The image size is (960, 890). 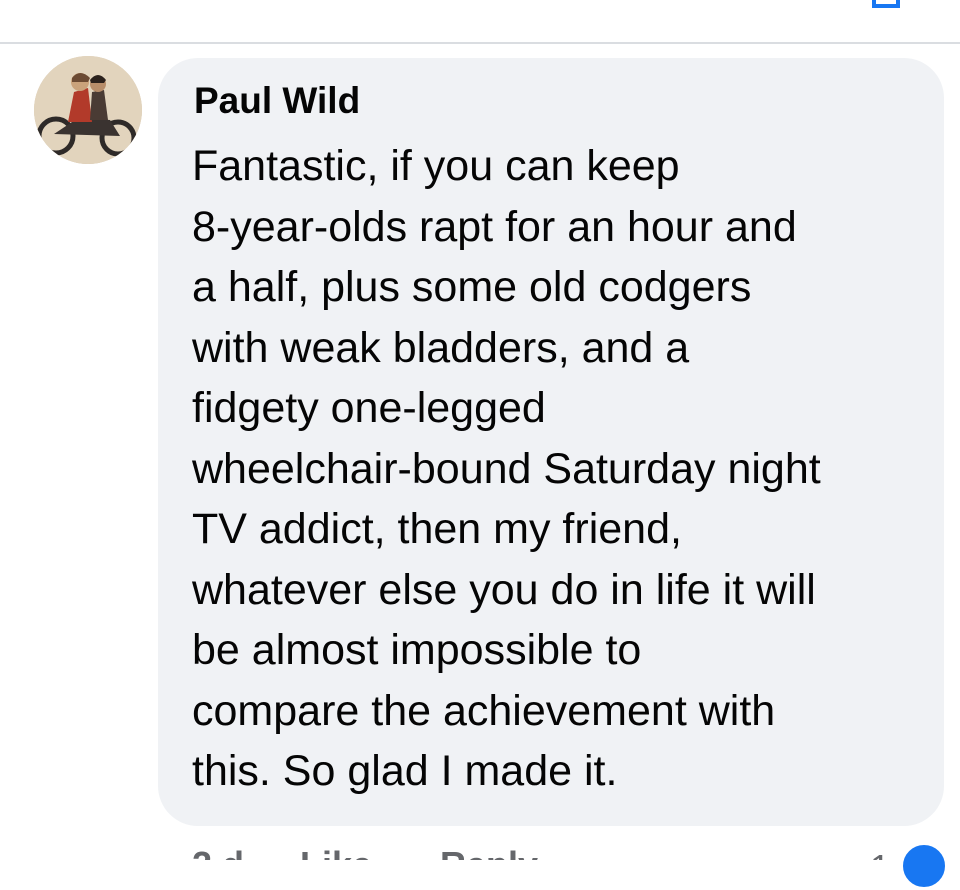 What do you see at coordinates (494, 226) in the screenshot?
I see `comment-line: 8-year-olds rapt for an hour and` at bounding box center [494, 226].